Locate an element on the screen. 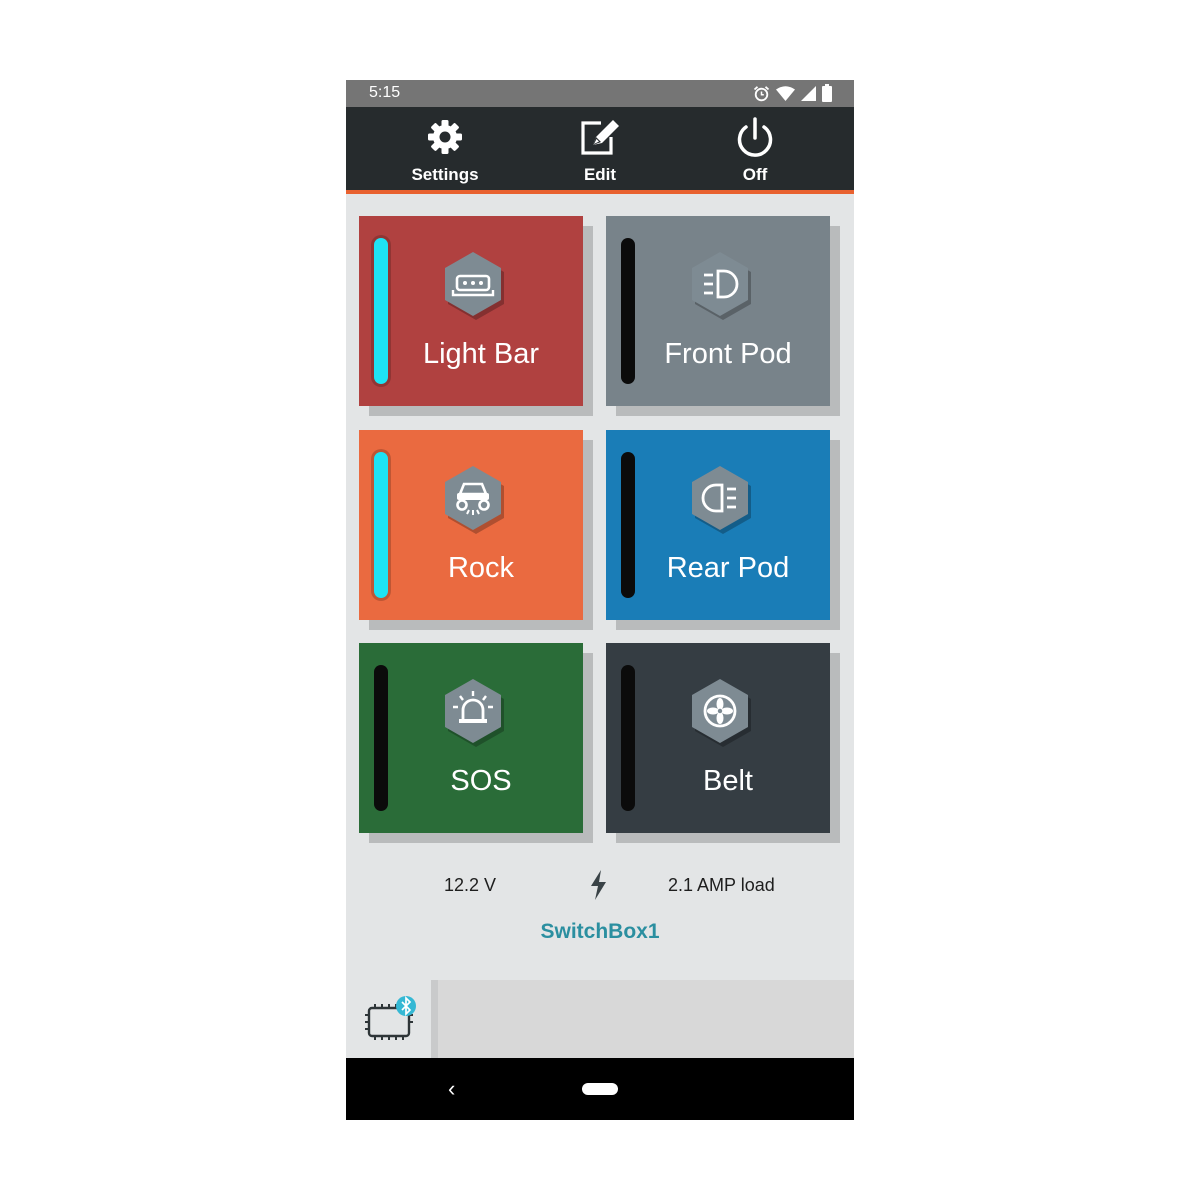 The width and height of the screenshot is (1200, 1200). edit-label: Edit is located at coordinates (600, 174).